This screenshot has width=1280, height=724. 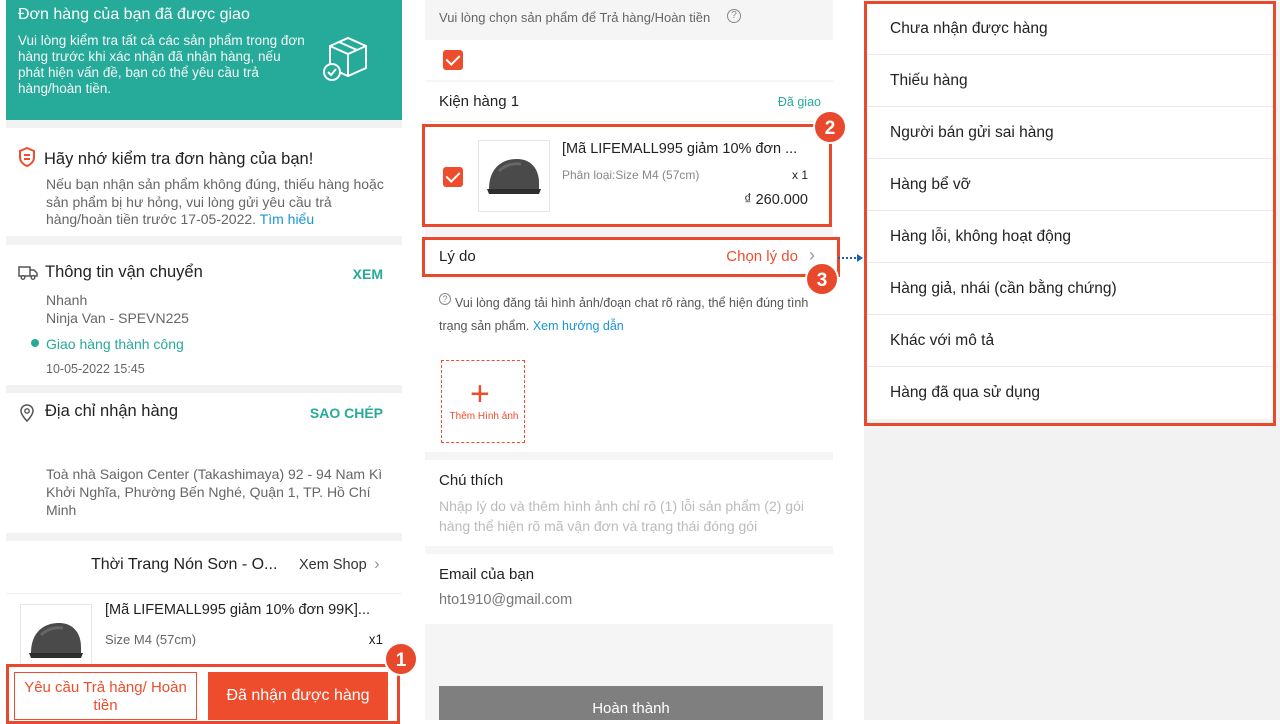 What do you see at coordinates (345, 58) in the screenshot?
I see `package-check-icon` at bounding box center [345, 58].